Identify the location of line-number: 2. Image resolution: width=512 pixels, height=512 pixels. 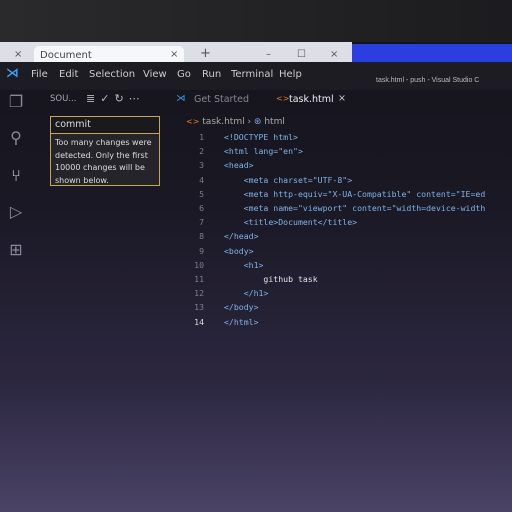
(201, 151).